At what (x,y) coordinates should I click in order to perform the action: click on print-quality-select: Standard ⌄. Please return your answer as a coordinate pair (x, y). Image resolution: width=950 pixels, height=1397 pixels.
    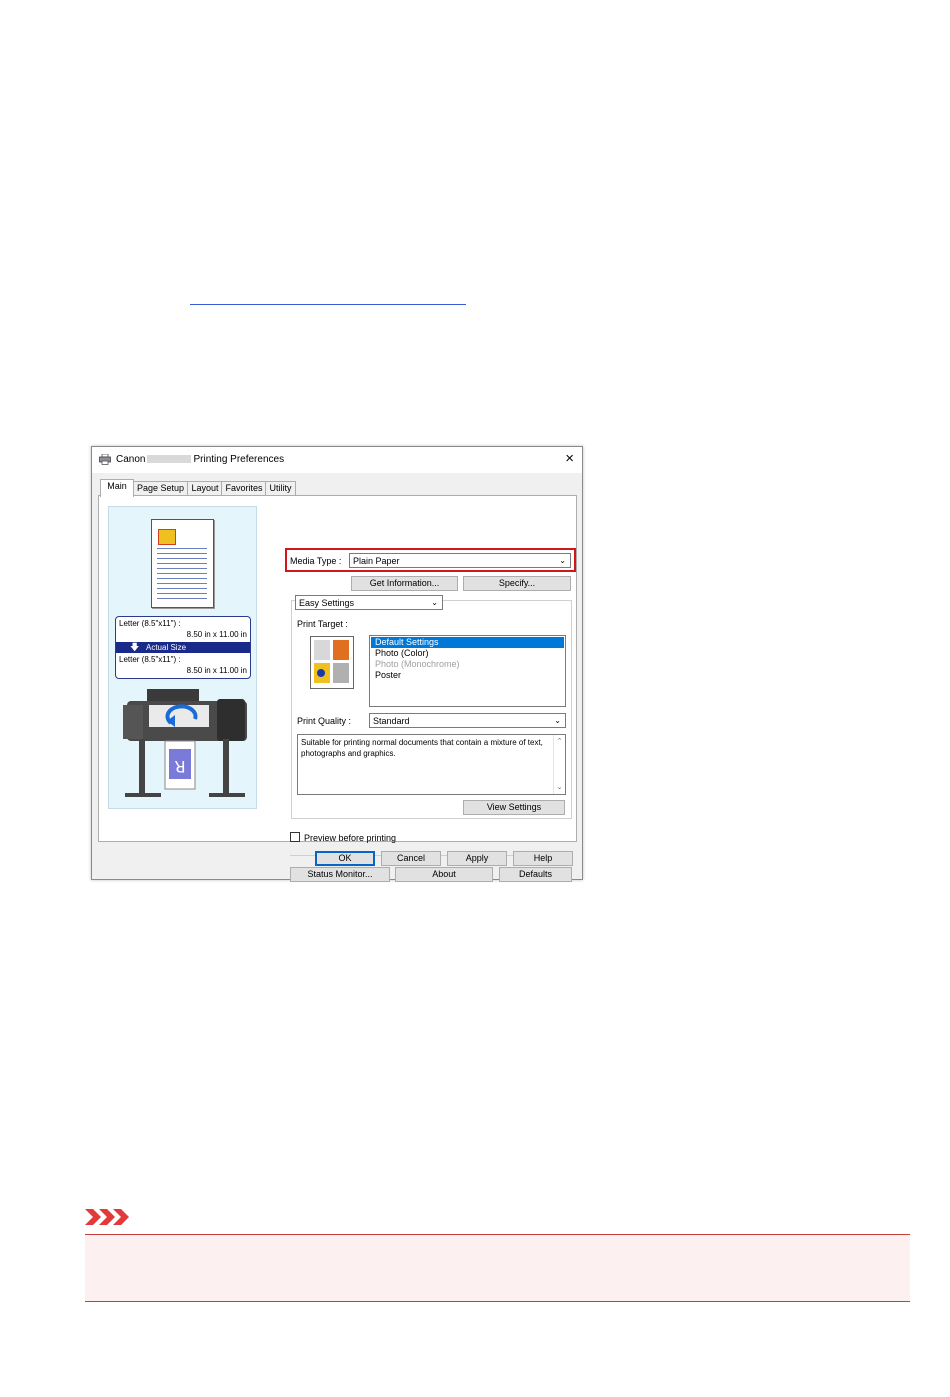
    Looking at the image, I should click on (467, 720).